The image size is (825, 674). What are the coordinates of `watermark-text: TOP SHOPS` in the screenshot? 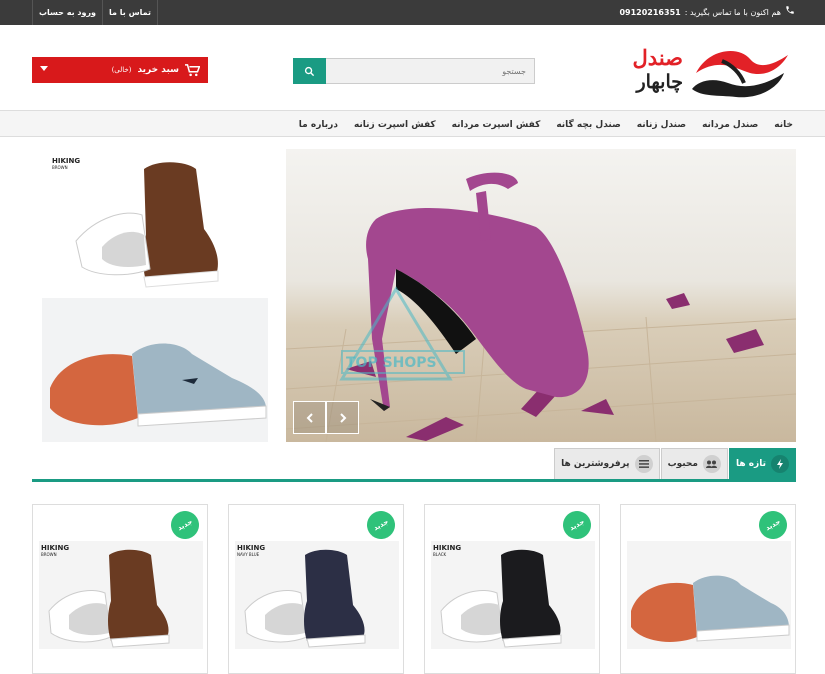 It's located at (391, 363).